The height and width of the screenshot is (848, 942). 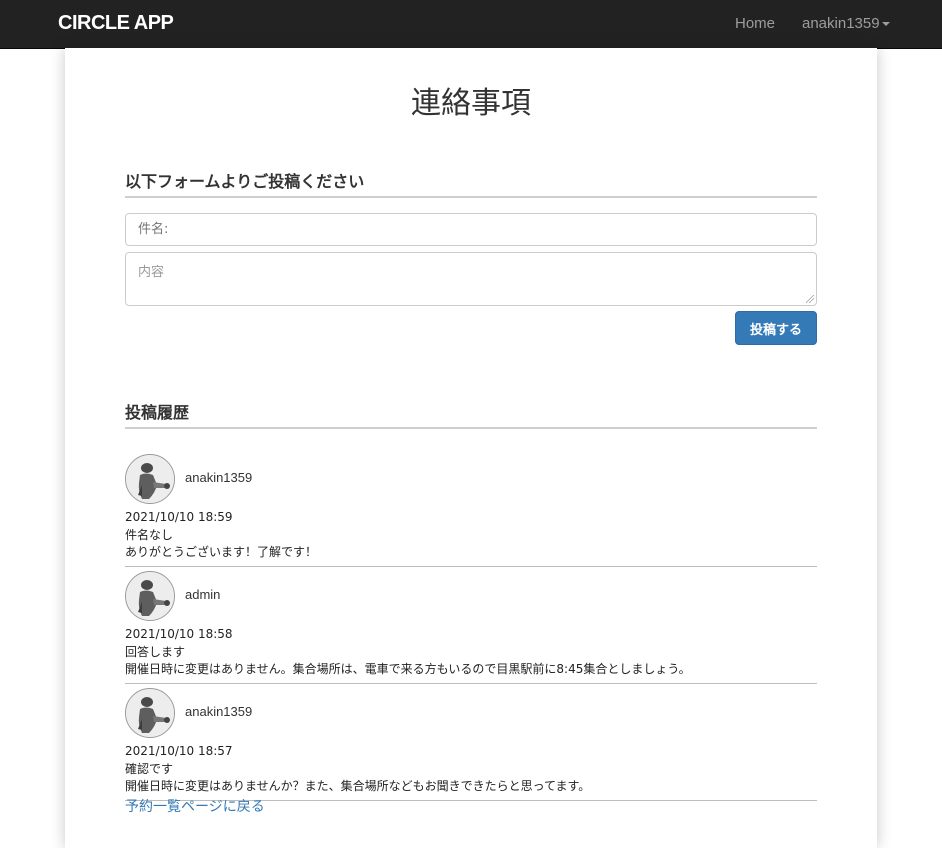 What do you see at coordinates (221, 552) in the screenshot?
I see `post-body: ありがとうございます！了解です！` at bounding box center [221, 552].